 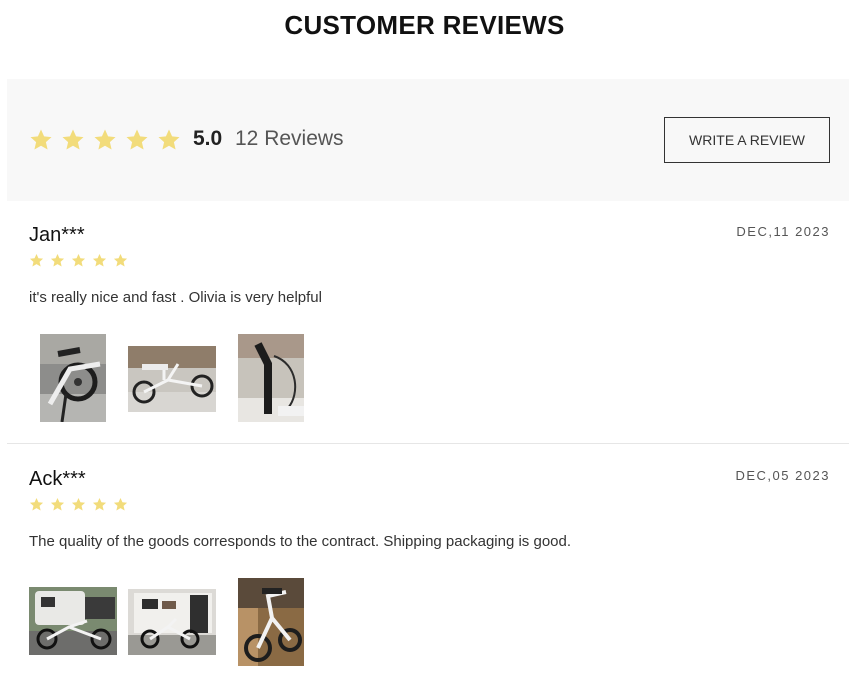 I want to click on bike-rear-wheel-photo, so click(x=73, y=378).